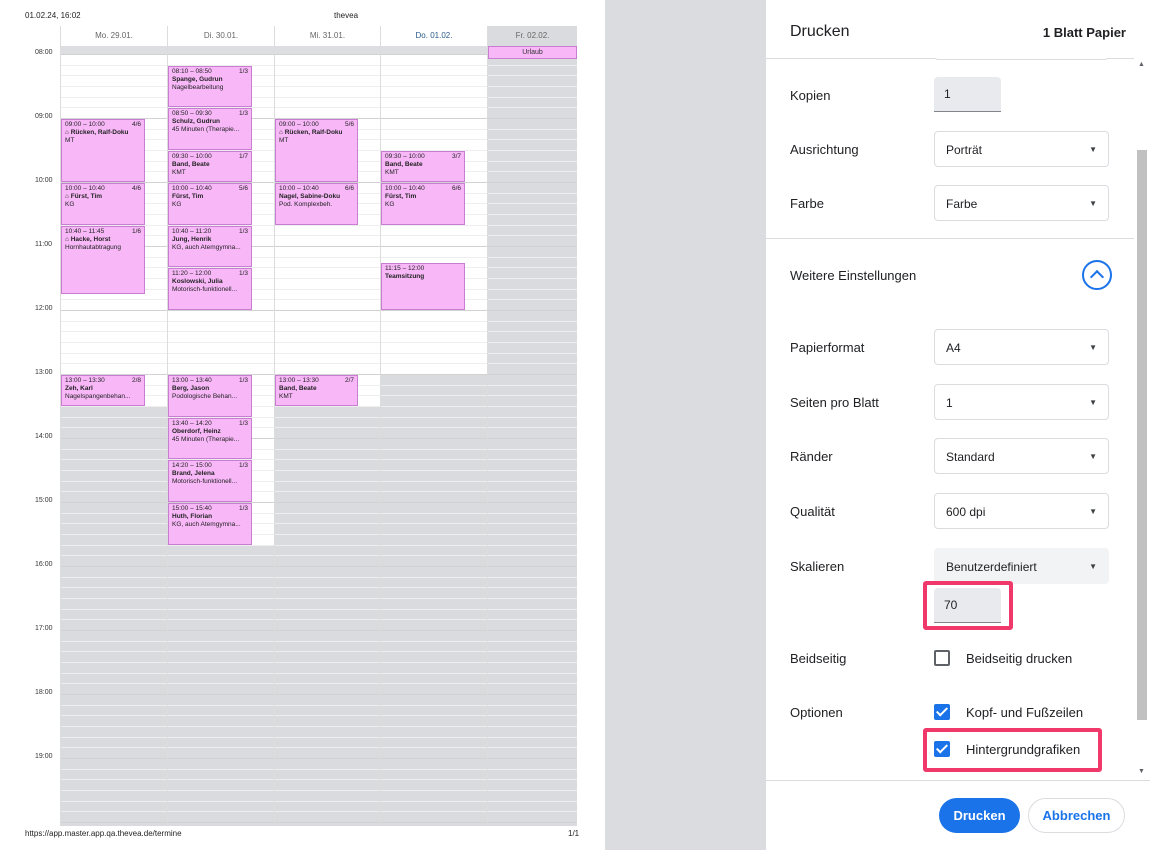 This screenshot has height=850, width=1154. Describe the element at coordinates (401, 196) in the screenshot. I see `appointment-patient: Fürst, Tim` at that location.